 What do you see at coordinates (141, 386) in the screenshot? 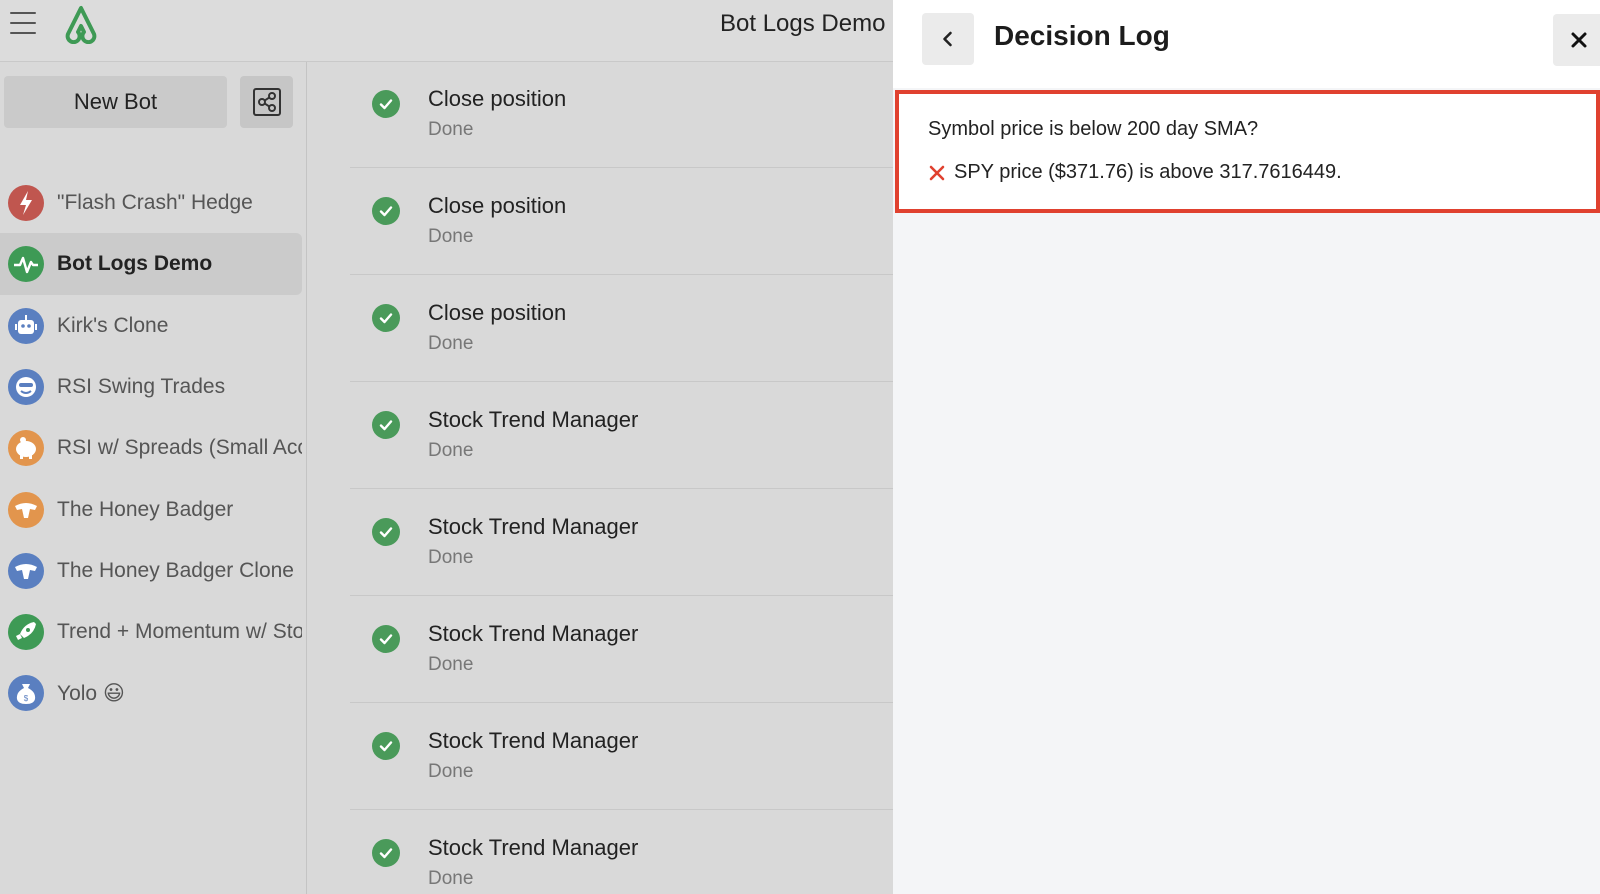
I see `bot-name: RSI Swing Trades` at bounding box center [141, 386].